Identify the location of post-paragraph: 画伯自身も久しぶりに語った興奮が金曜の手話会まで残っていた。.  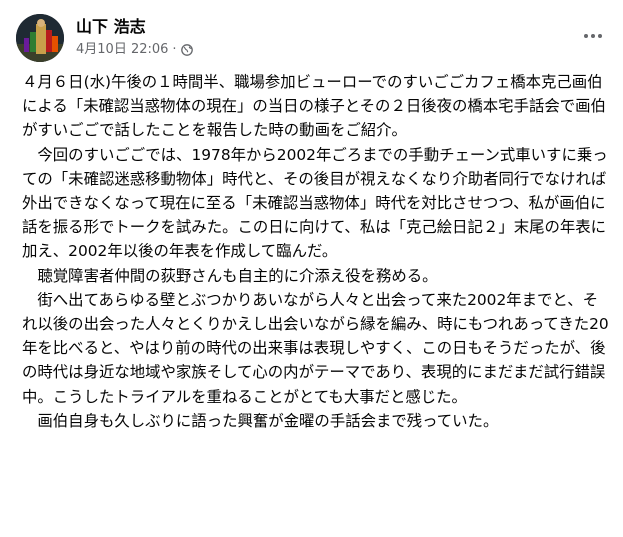
(260, 420).